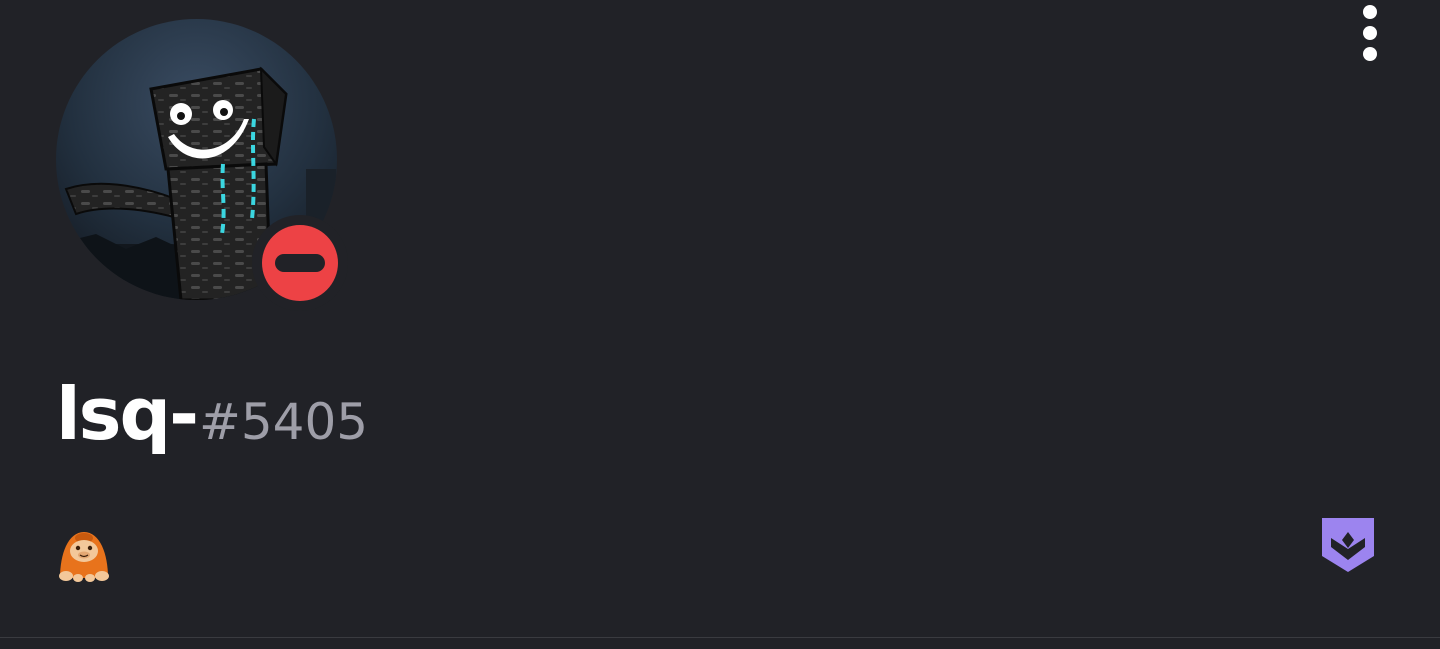 The height and width of the screenshot is (649, 1440). I want to click on do-not-disturb-status-icon, so click(300, 263).